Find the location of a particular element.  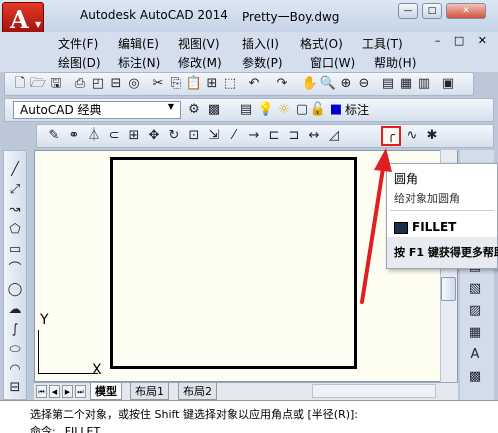

line-icon: ╱ is located at coordinates (15, 170).